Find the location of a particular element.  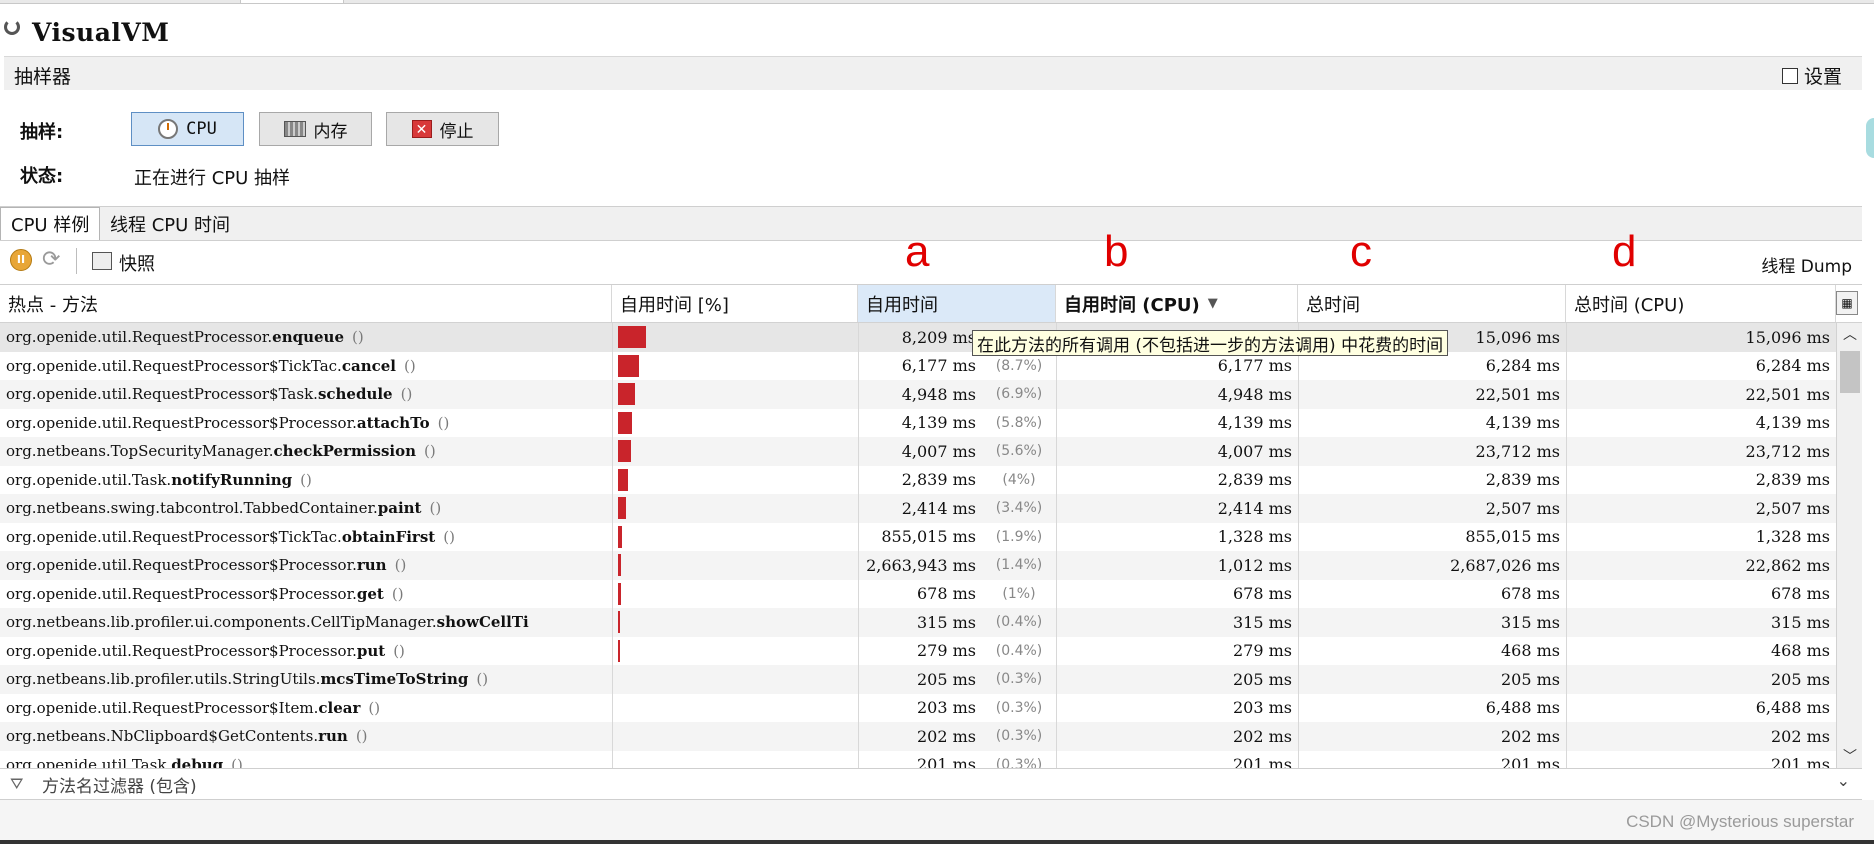

scroll-thumb is located at coordinates (1850, 372).